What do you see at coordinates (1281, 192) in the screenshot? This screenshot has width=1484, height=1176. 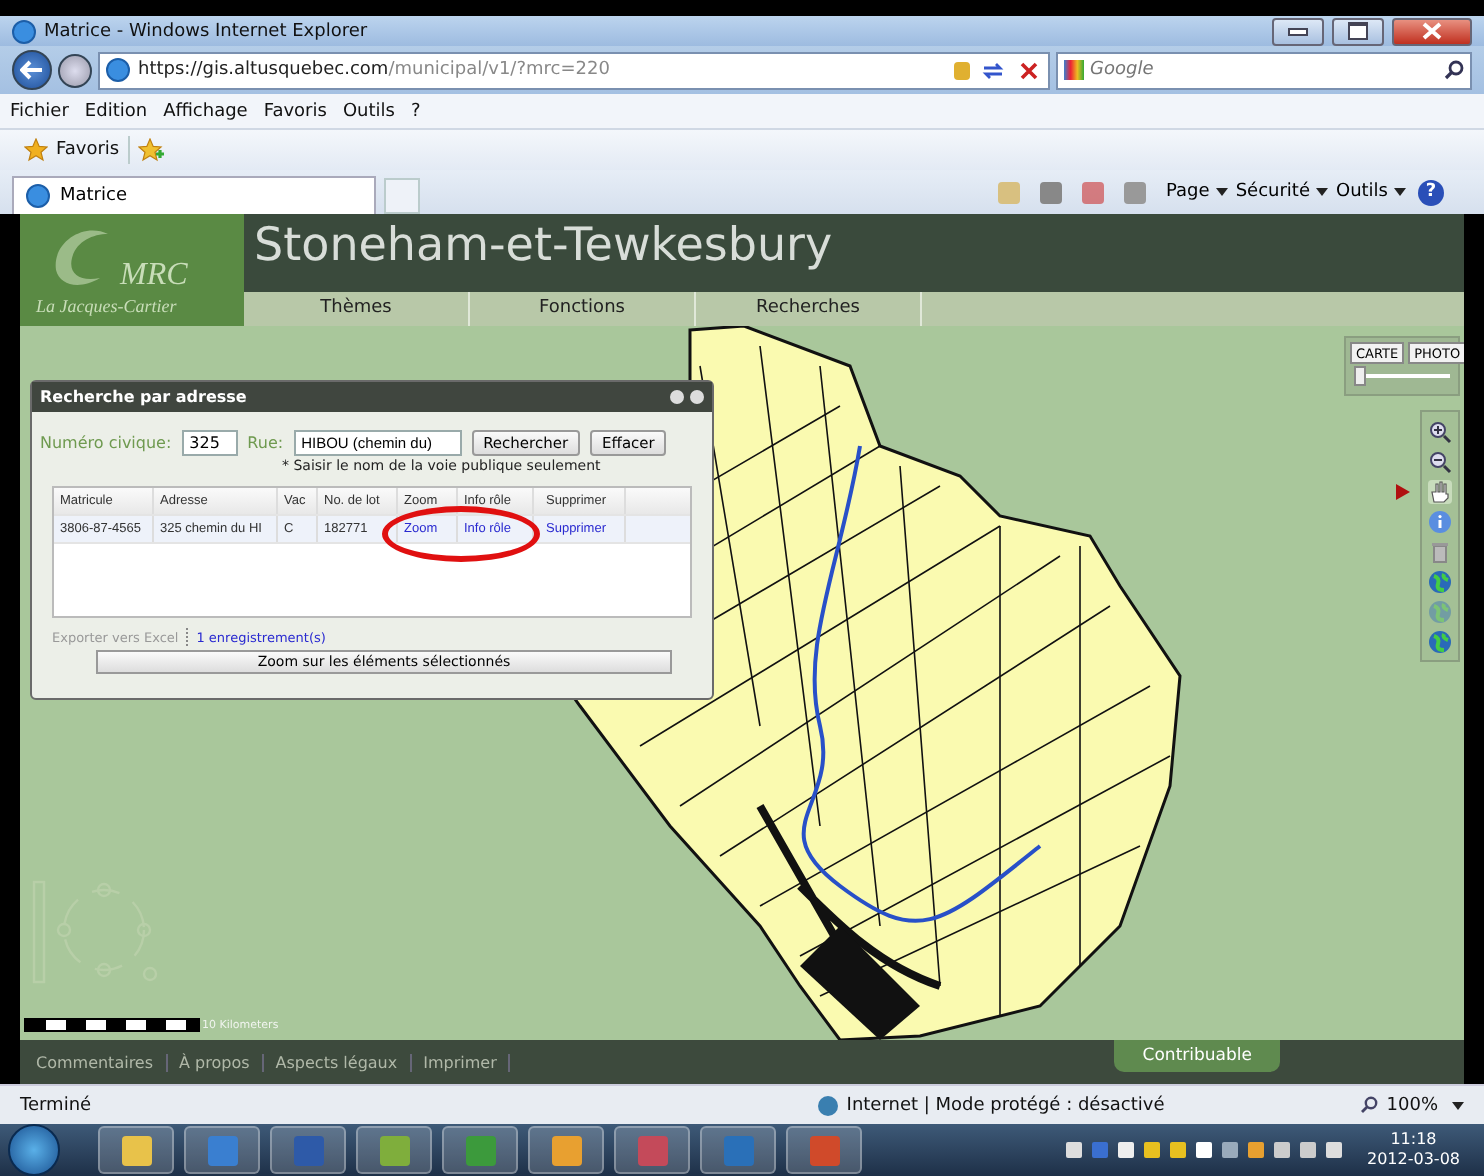 I see `command-menu: Sécurité` at bounding box center [1281, 192].